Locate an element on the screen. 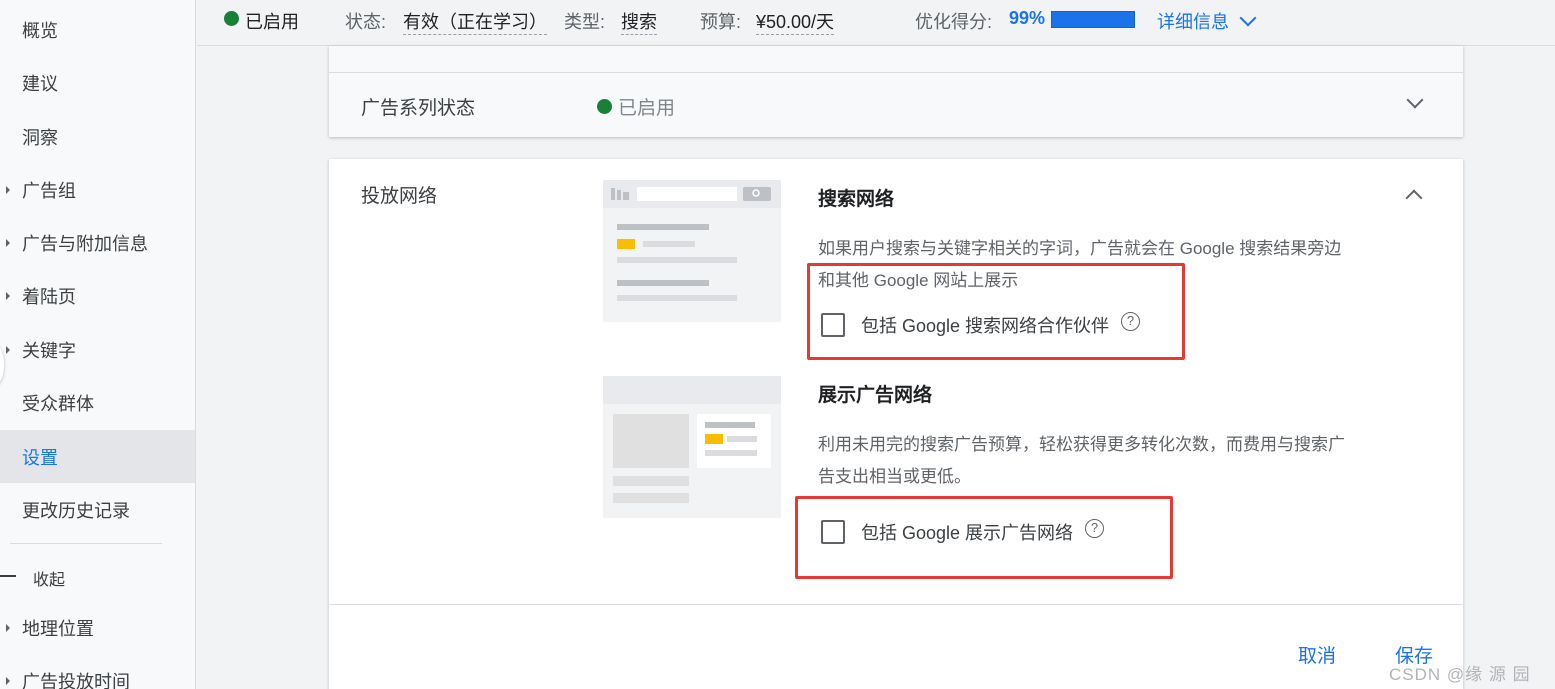 Image resolution: width=1555 pixels, height=689 pixels. sidebar-item-settings: 设置 is located at coordinates (97, 456).